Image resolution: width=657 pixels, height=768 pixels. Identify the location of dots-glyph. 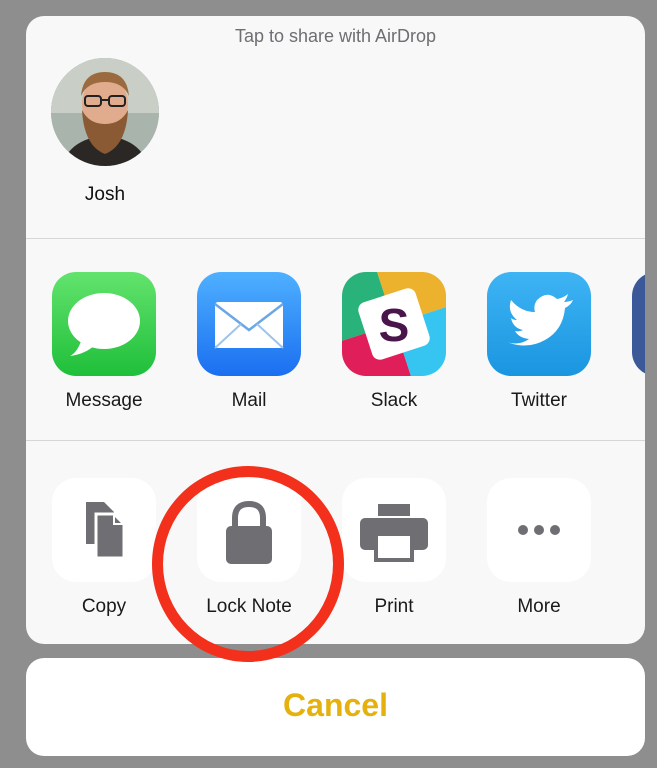
(539, 530).